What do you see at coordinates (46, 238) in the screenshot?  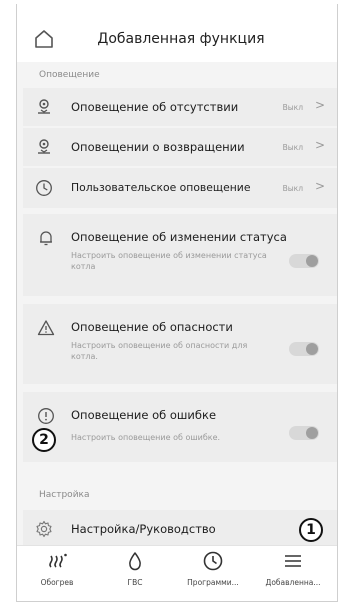 I see `bell-icon` at bounding box center [46, 238].